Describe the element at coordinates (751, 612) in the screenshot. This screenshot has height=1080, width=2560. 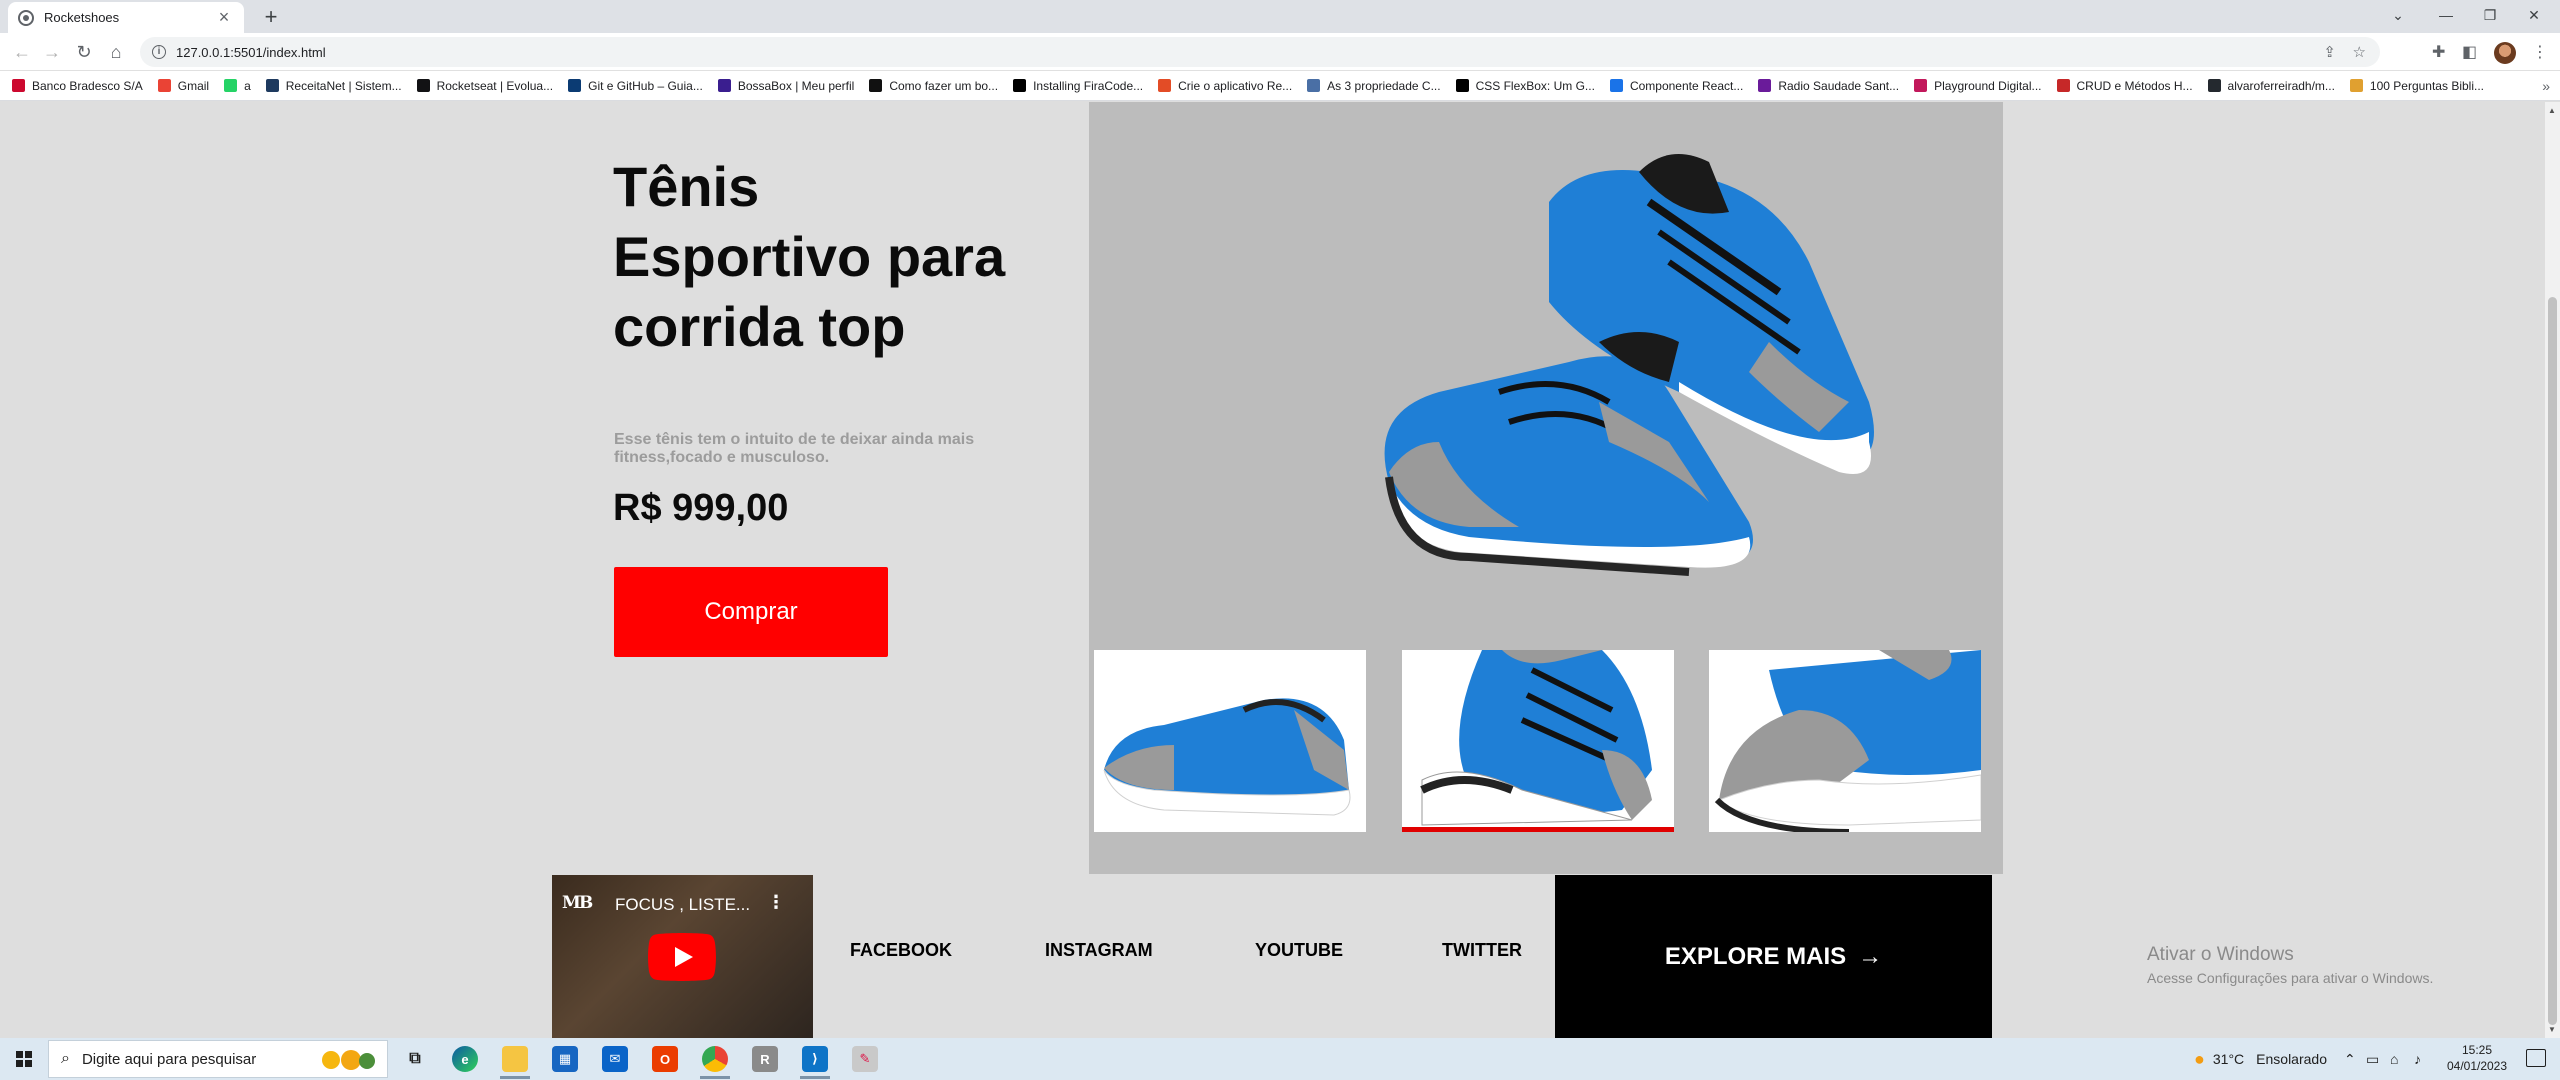
I see `buy-button: Comprar` at that location.